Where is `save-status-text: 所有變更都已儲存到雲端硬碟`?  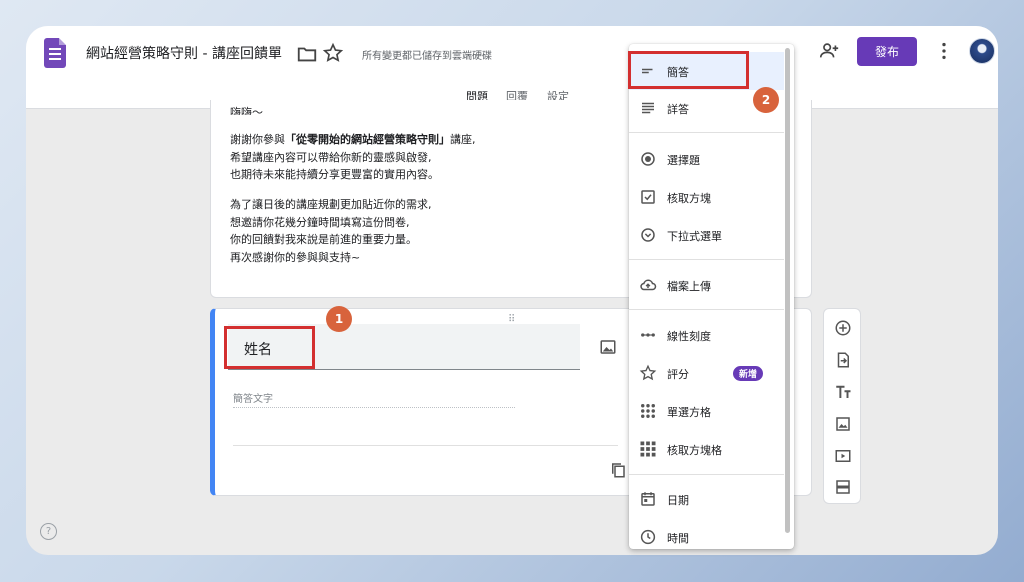 save-status-text: 所有變更都已儲存到雲端硬碟 is located at coordinates (427, 56).